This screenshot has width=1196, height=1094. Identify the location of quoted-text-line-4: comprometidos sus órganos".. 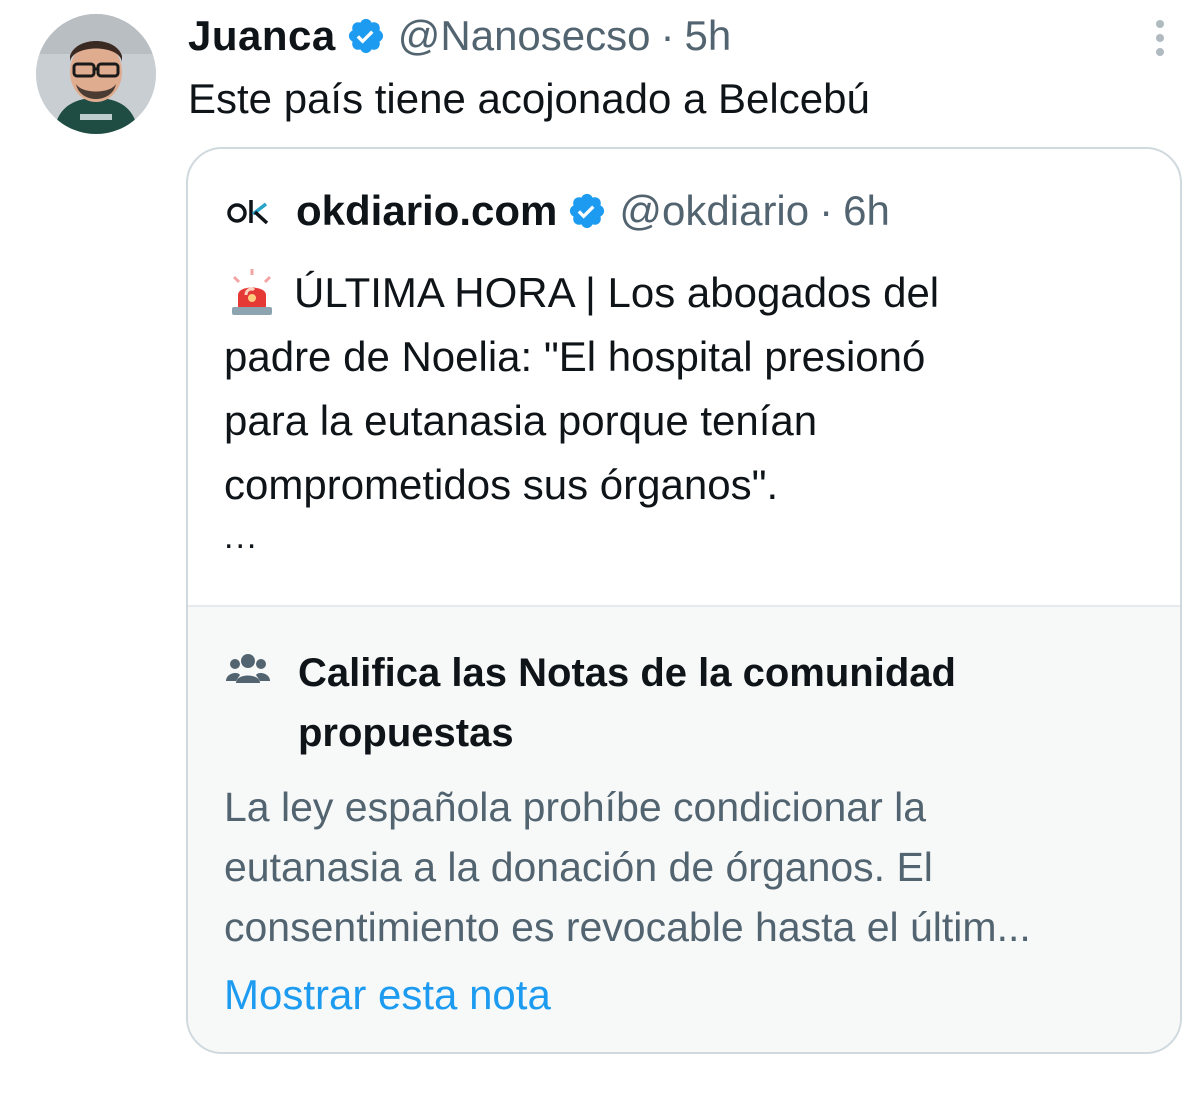
(501, 484).